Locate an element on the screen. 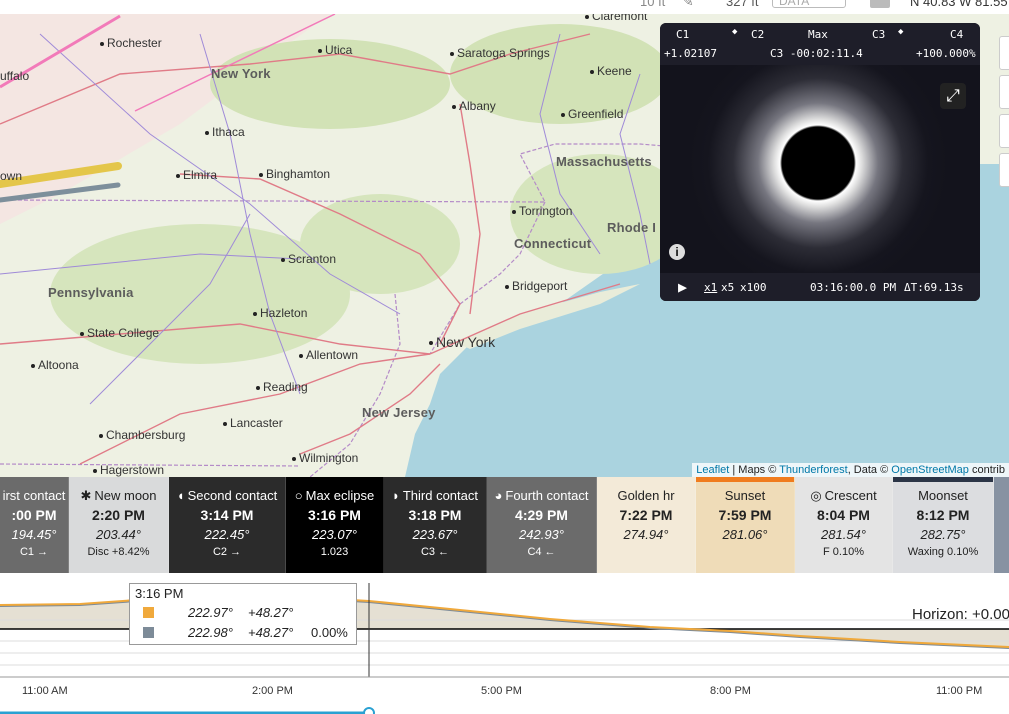 This screenshot has height=714, width=1009. x-tick: 11:00 AM is located at coordinates (45, 691).